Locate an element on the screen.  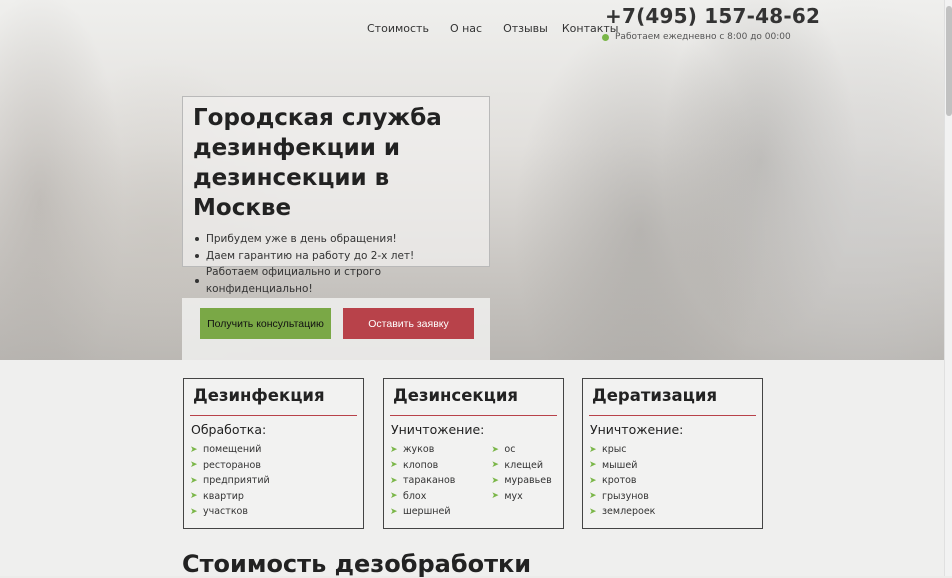
hero-benefit-text: Прибудем уже в день обращения! is located at coordinates (301, 239).